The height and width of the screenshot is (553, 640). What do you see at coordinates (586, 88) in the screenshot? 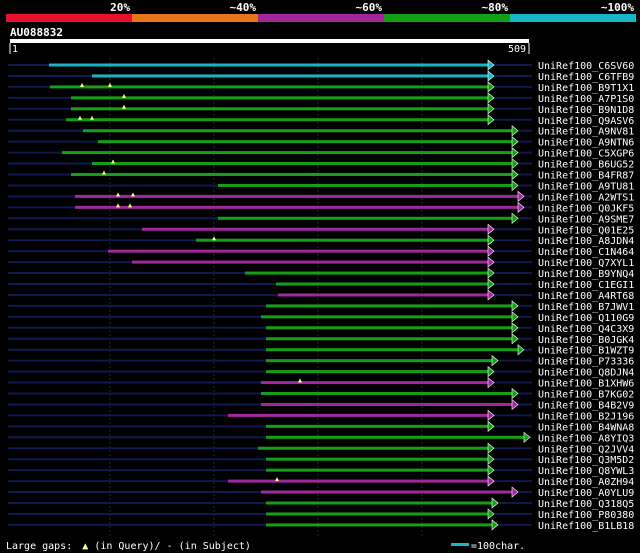
I see `hit-label: UniRef100_B9T1X1` at bounding box center [586, 88].